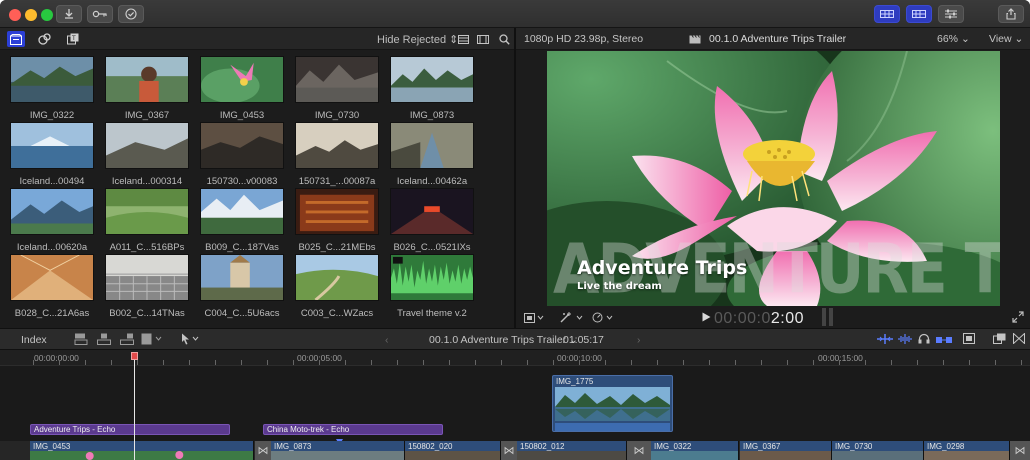 The height and width of the screenshot is (460, 1030). I want to click on browser-clip: C004_C...5U6acs, so click(242, 286).